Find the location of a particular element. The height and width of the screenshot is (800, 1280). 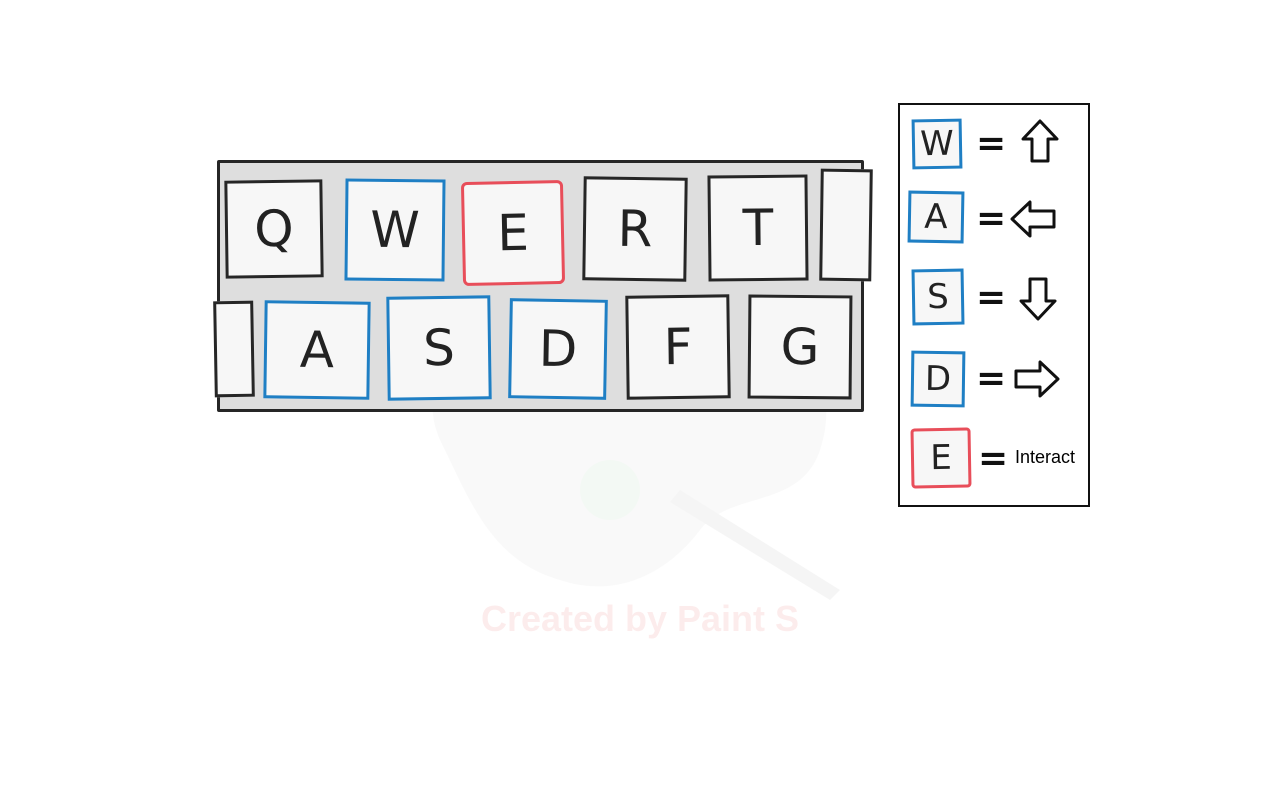

controls-legend: W = A = S = D = E = Interact is located at coordinates (994, 305).